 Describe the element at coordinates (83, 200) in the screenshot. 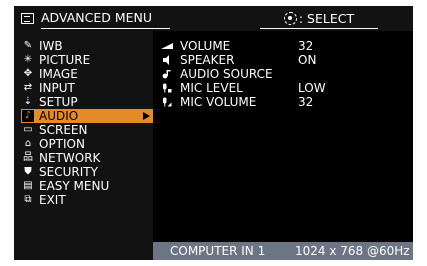

I see `sidebar-item-exit: ⧉ EXIT` at that location.